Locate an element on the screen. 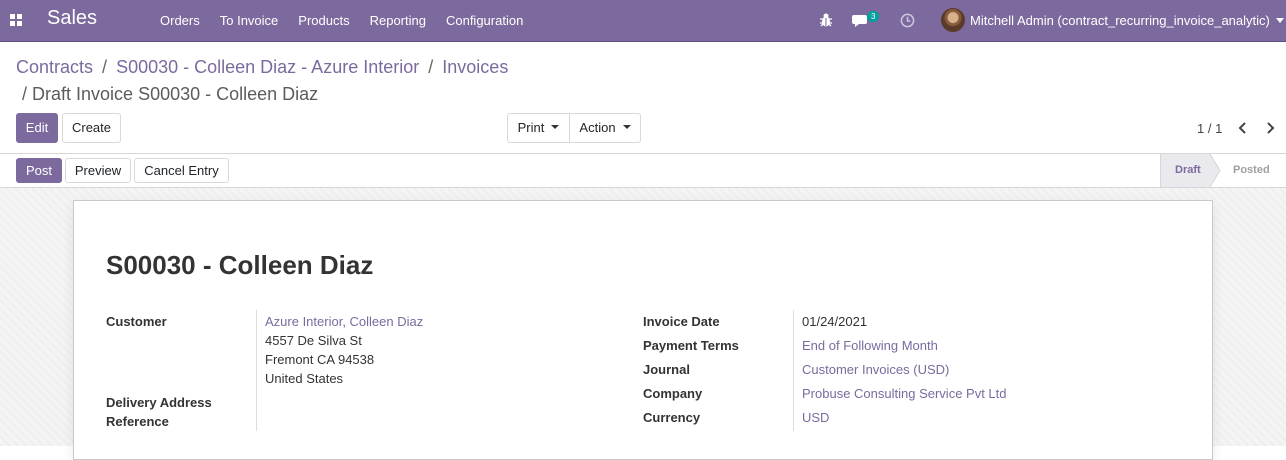  customer-label: Customer is located at coordinates (136, 321).